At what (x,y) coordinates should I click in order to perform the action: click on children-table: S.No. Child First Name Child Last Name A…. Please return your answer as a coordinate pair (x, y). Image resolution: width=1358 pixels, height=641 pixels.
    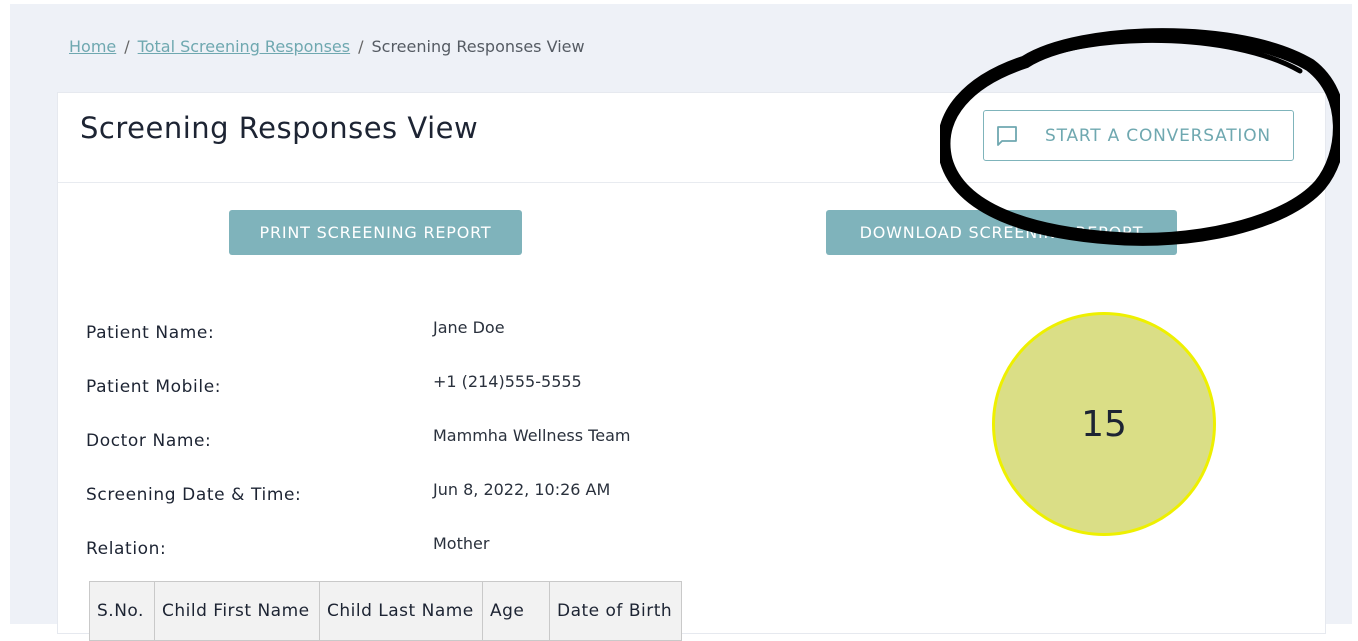
    Looking at the image, I should click on (385, 611).